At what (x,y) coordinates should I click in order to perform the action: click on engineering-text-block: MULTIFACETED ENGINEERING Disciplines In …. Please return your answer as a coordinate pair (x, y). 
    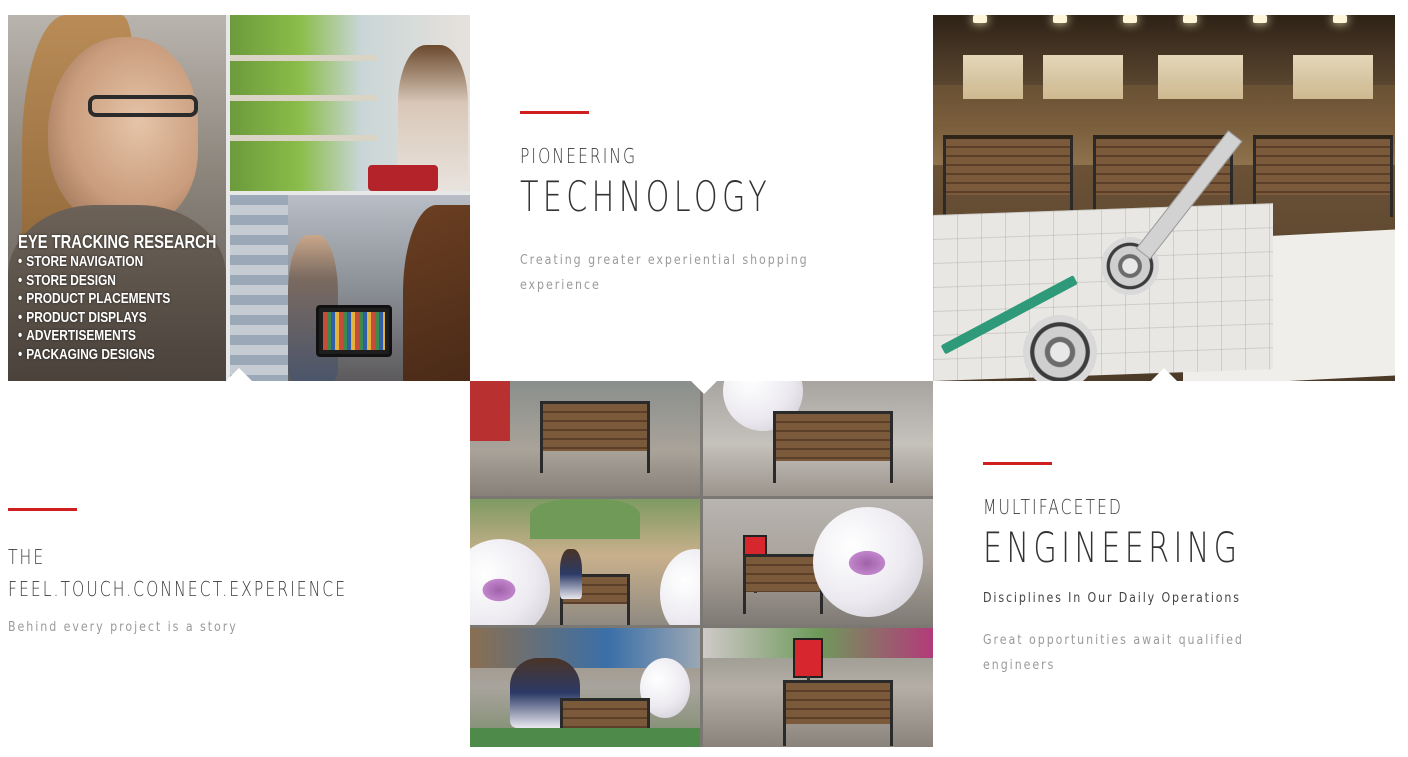
    Looking at the image, I should click on (1163, 570).